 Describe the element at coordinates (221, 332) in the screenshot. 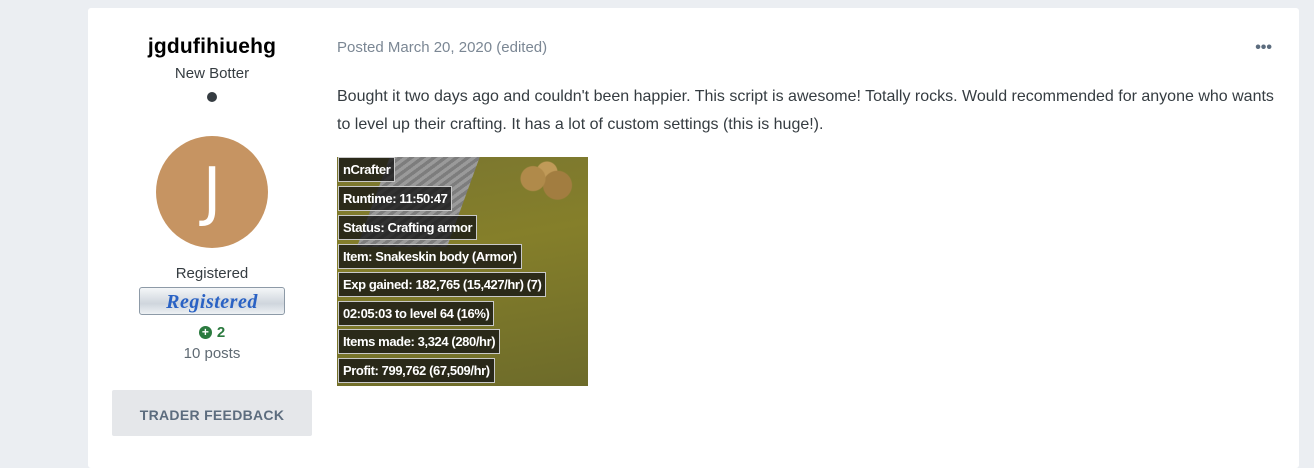

I see `reputation-count: 2` at that location.